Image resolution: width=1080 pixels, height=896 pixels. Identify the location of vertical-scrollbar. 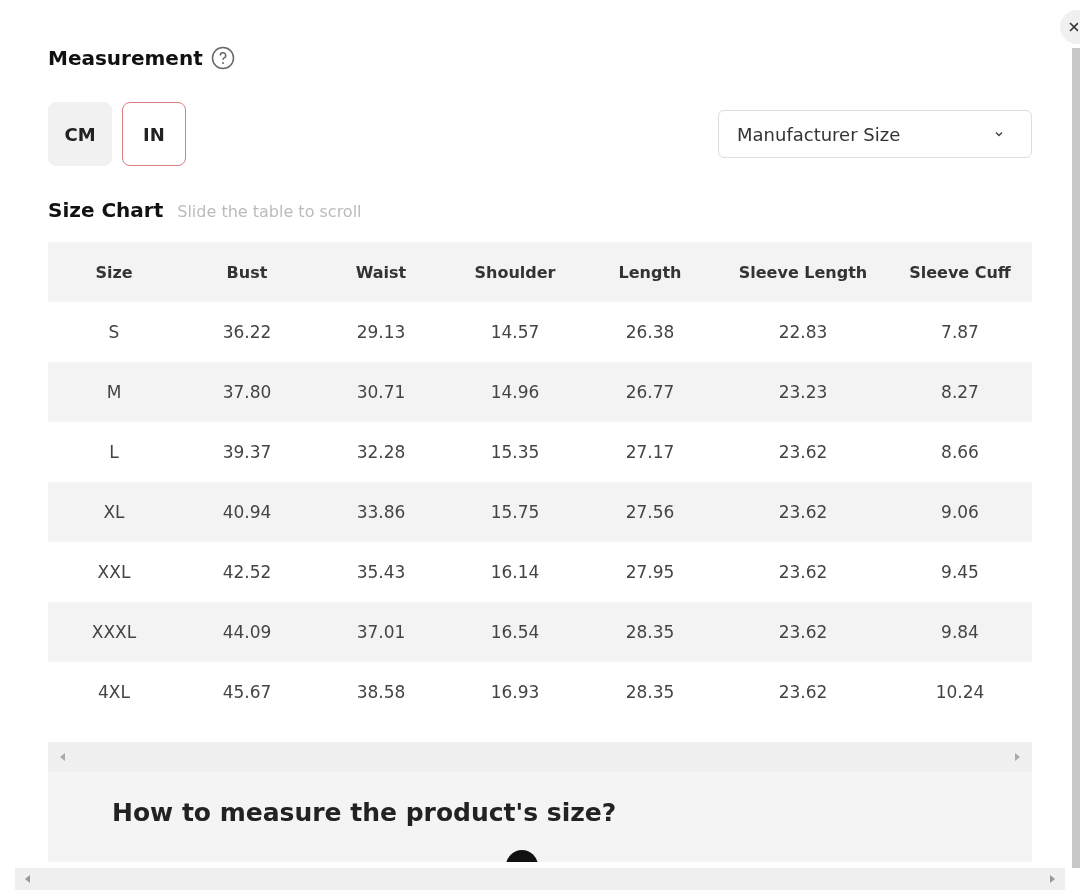
(1076, 458).